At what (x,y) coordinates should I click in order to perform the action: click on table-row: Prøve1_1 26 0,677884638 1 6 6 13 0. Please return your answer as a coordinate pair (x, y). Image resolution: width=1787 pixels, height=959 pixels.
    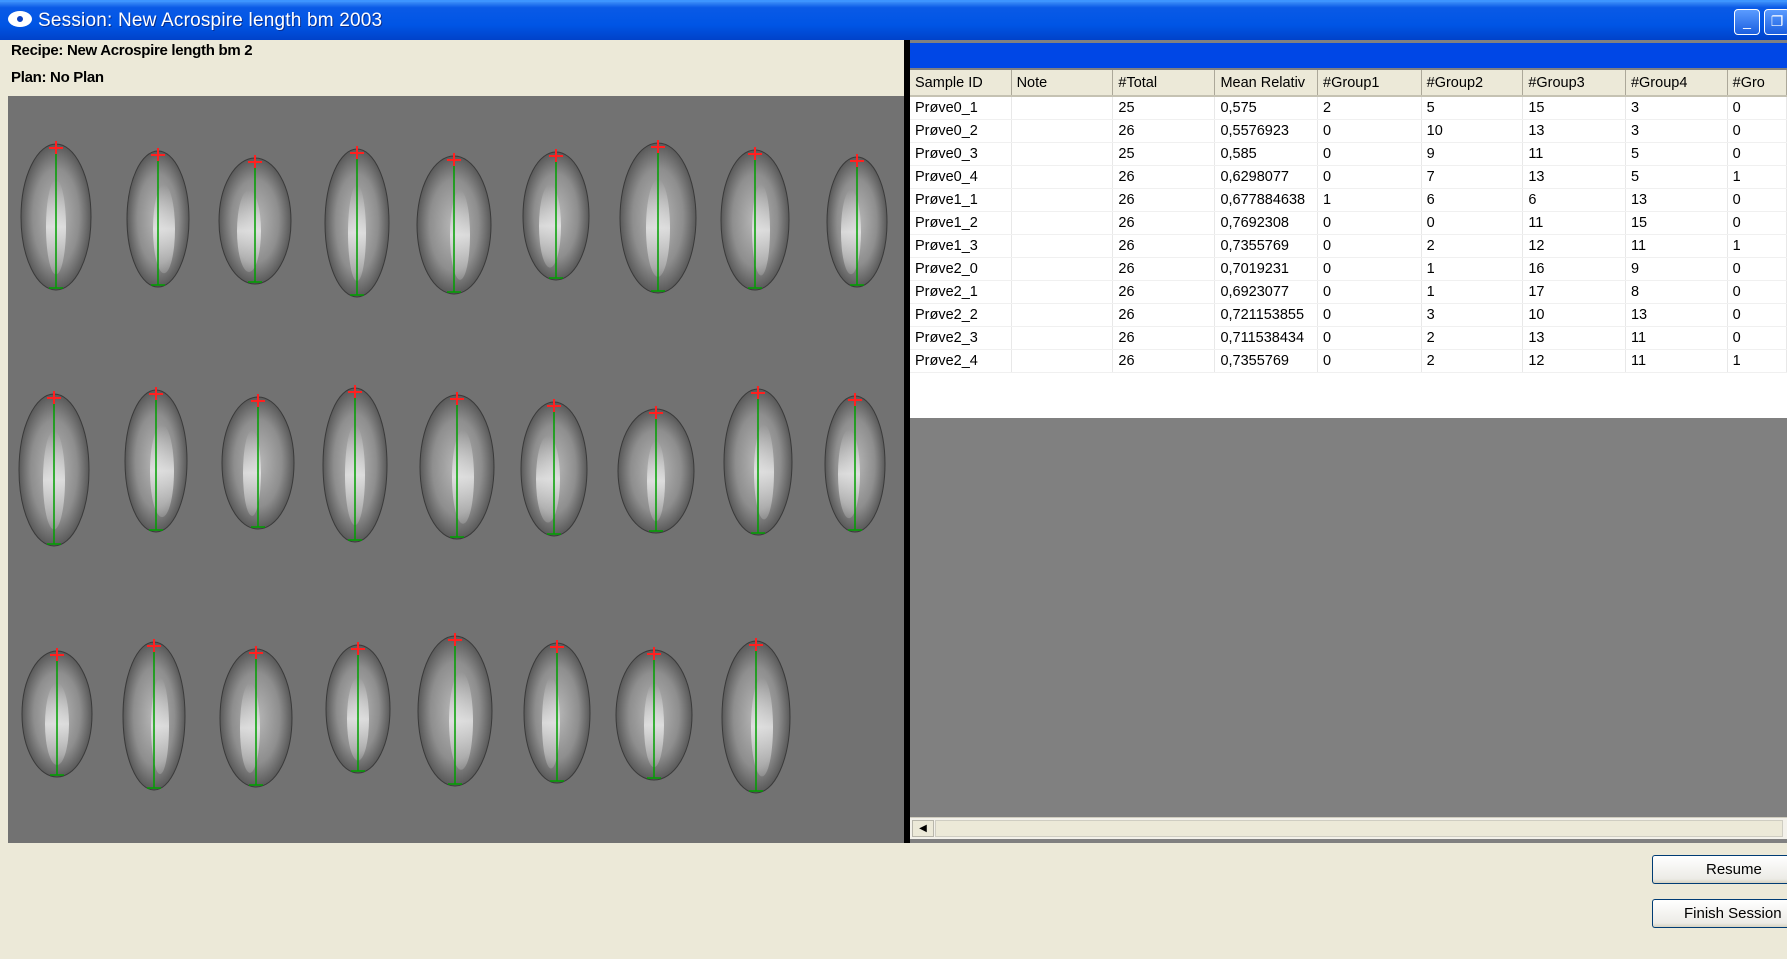
    Looking at the image, I should click on (1348, 200).